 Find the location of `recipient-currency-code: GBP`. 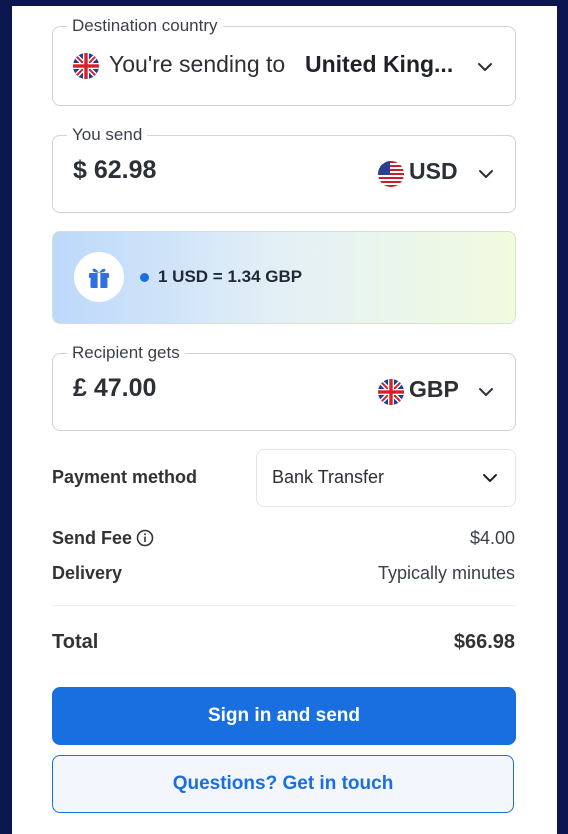

recipient-currency-code: GBP is located at coordinates (434, 389).